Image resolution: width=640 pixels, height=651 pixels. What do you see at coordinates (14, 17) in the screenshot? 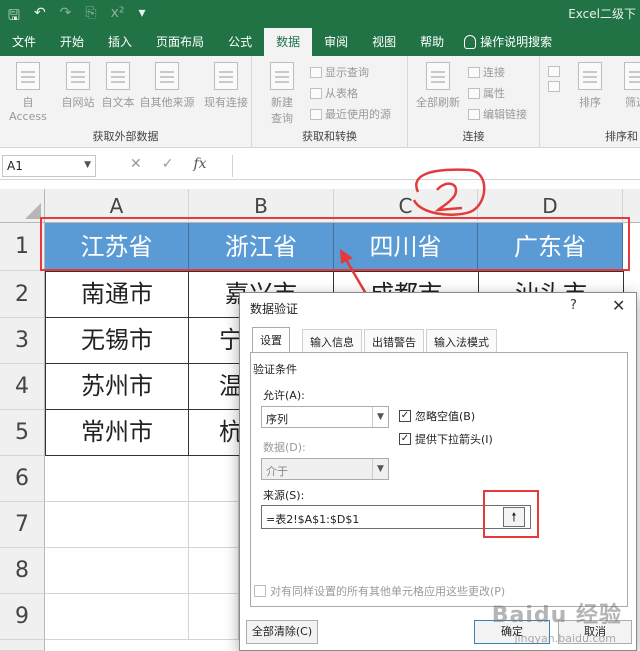
I see `save-icon: 🖫` at bounding box center [14, 17].